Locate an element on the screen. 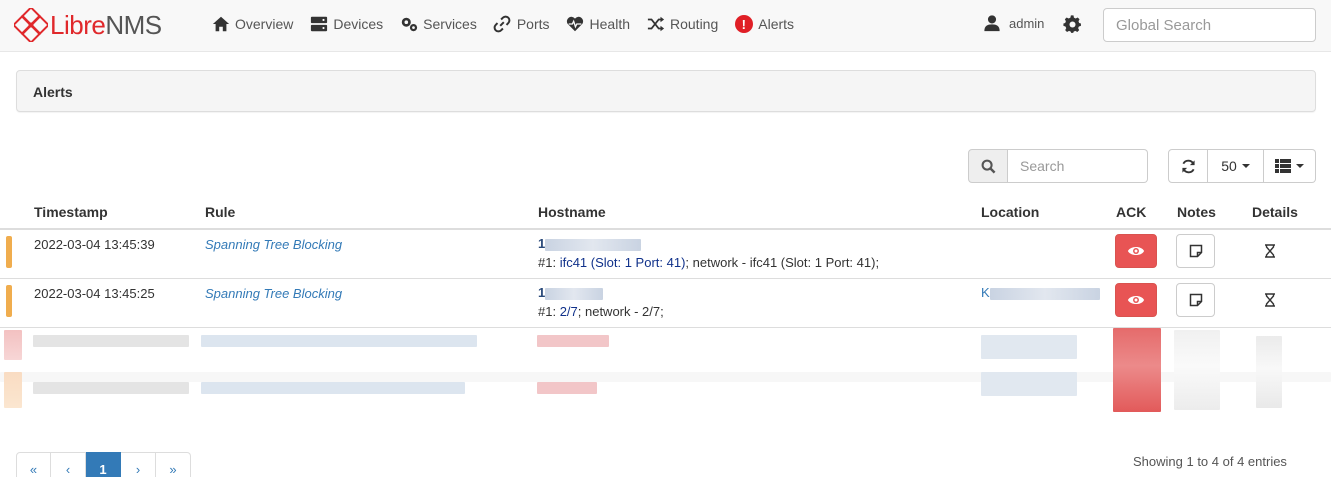 The width and height of the screenshot is (1331, 477). location-link: K is located at coordinates (1040, 292).